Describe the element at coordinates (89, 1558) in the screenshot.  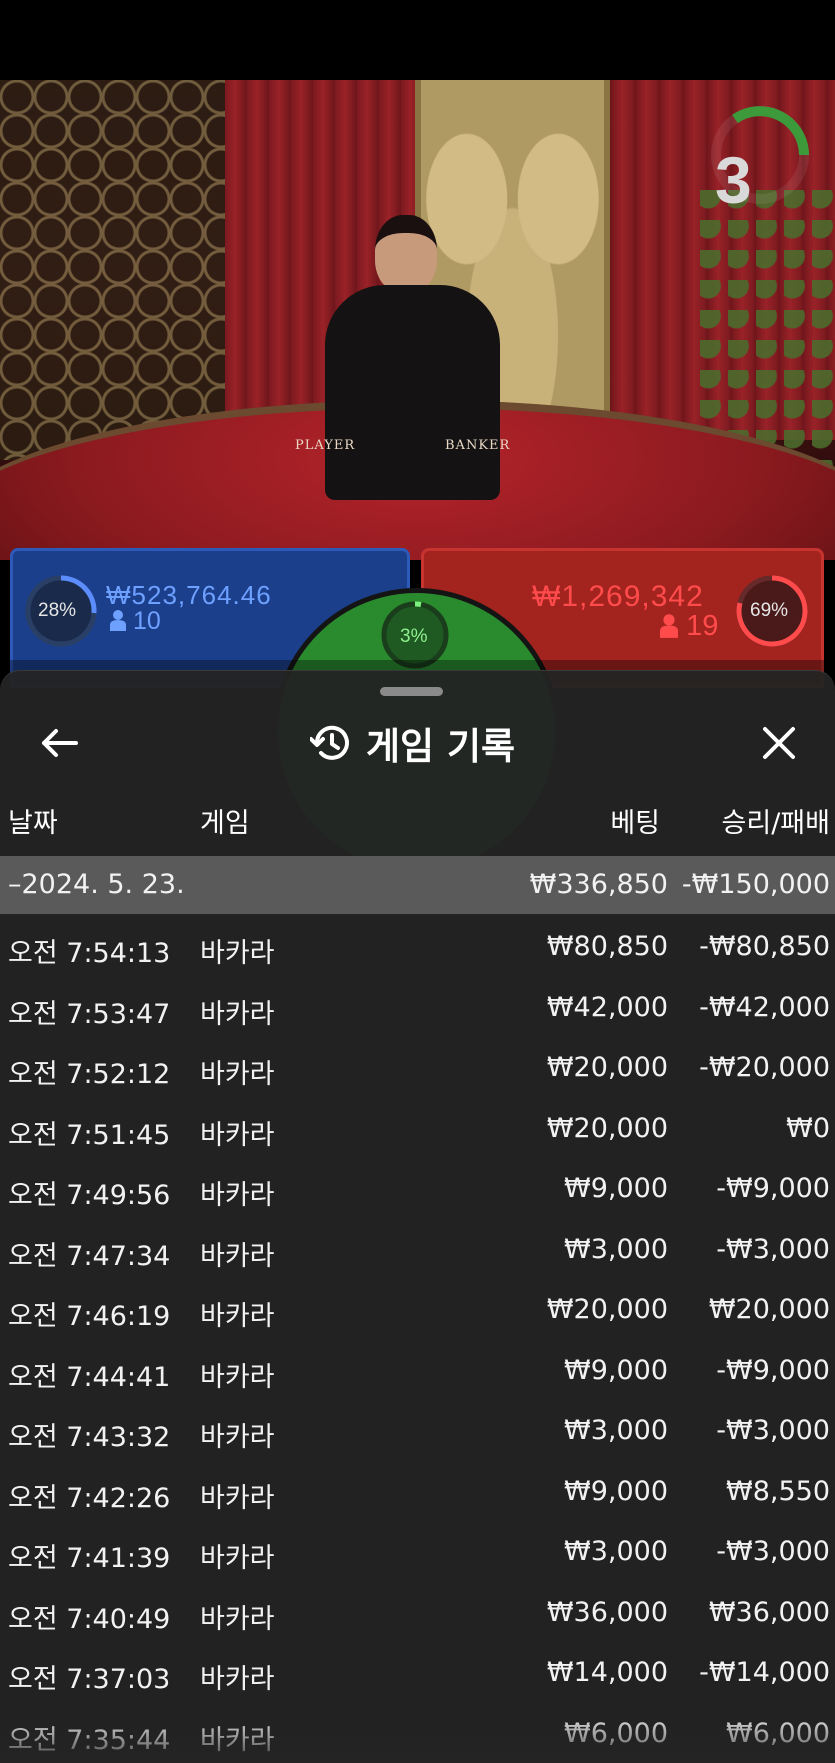
I see `row-time: 오전 7:41:39` at that location.